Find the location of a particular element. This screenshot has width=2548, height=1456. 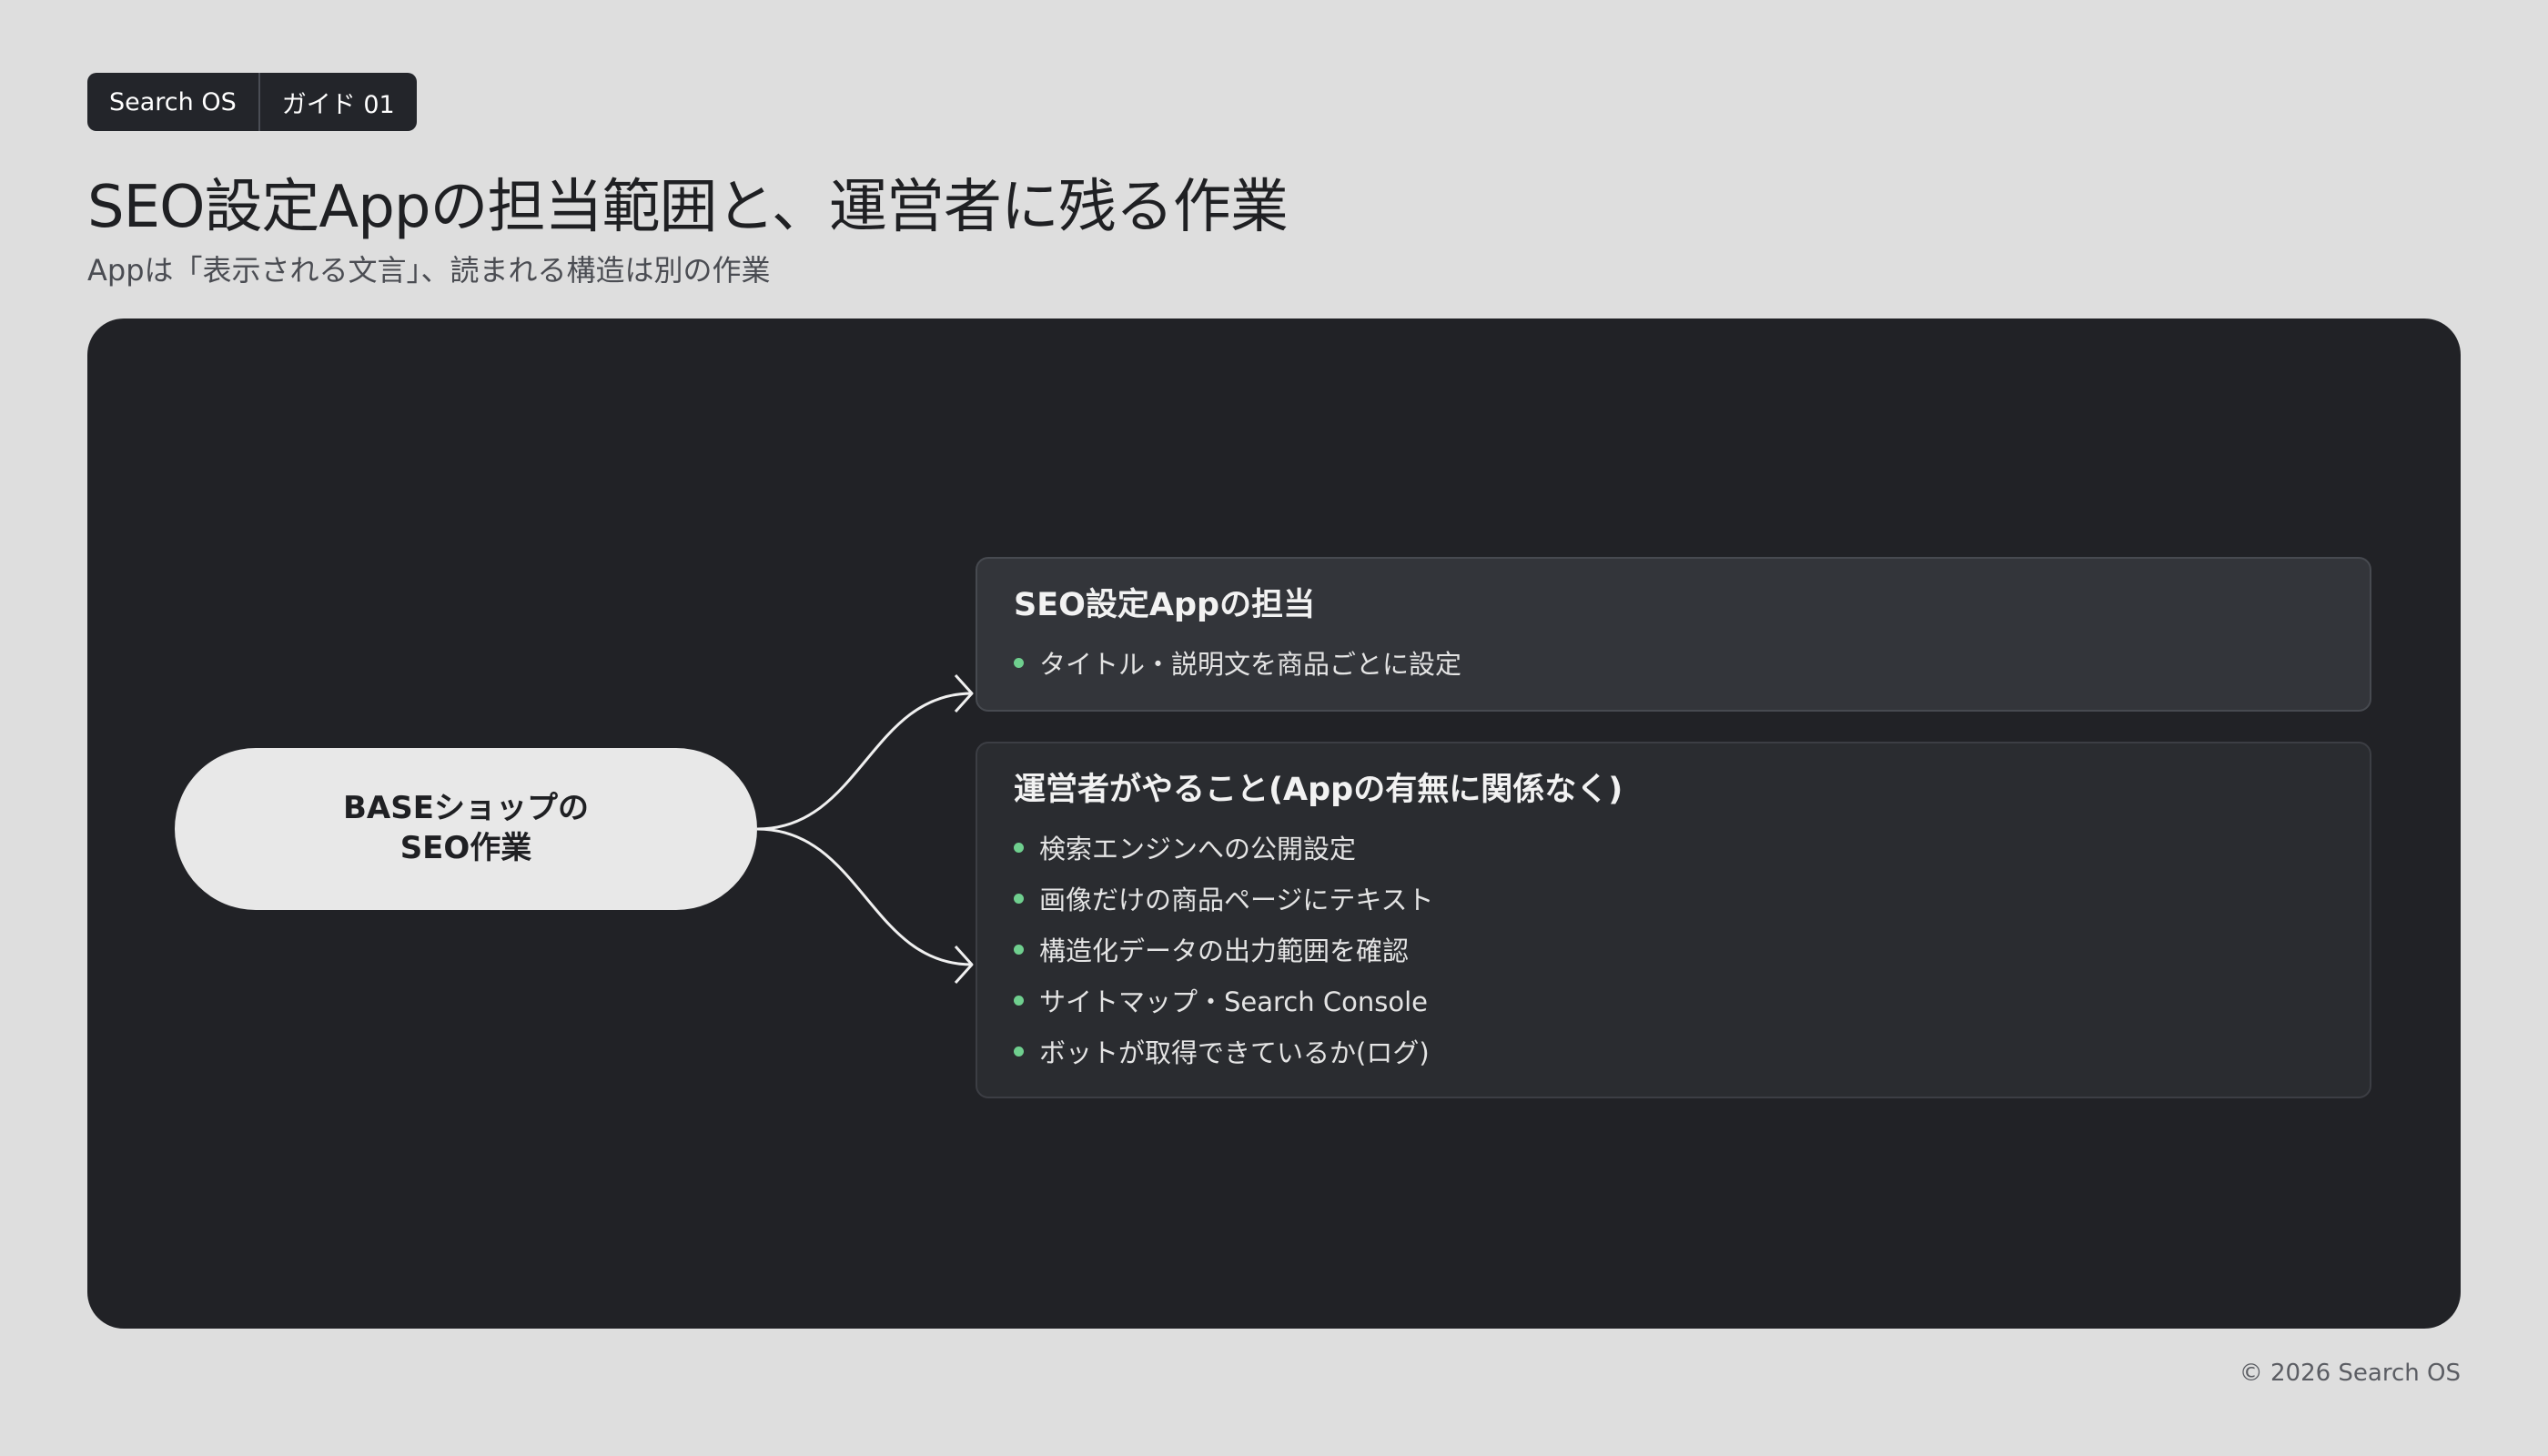

page-title: SEO設定Appの担当範囲と、運営者に残る作業 is located at coordinates (688, 208).